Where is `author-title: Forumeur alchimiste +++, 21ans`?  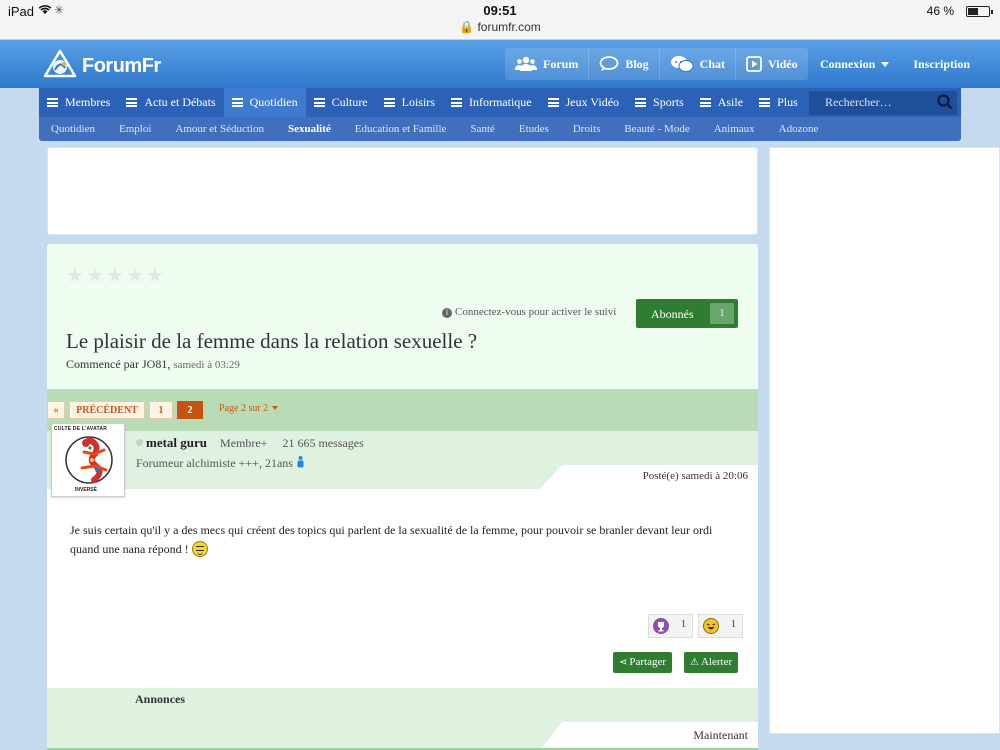
author-title: Forumeur alchimiste +++, 21ans is located at coordinates (220, 463).